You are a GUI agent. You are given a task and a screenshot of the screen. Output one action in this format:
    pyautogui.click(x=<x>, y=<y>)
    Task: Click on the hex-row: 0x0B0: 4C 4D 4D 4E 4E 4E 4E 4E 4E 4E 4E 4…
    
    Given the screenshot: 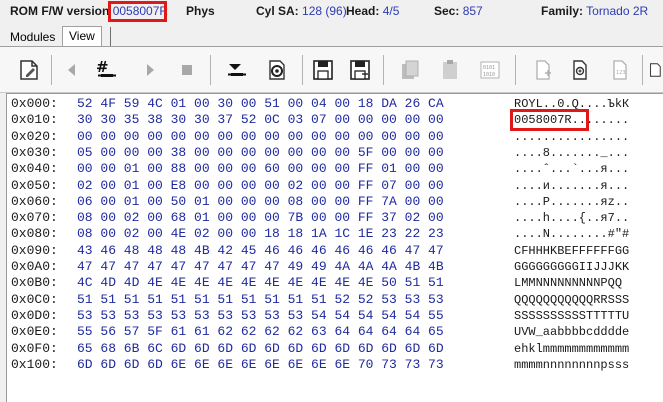 What is the action you would take?
    pyautogui.click(x=335, y=283)
    